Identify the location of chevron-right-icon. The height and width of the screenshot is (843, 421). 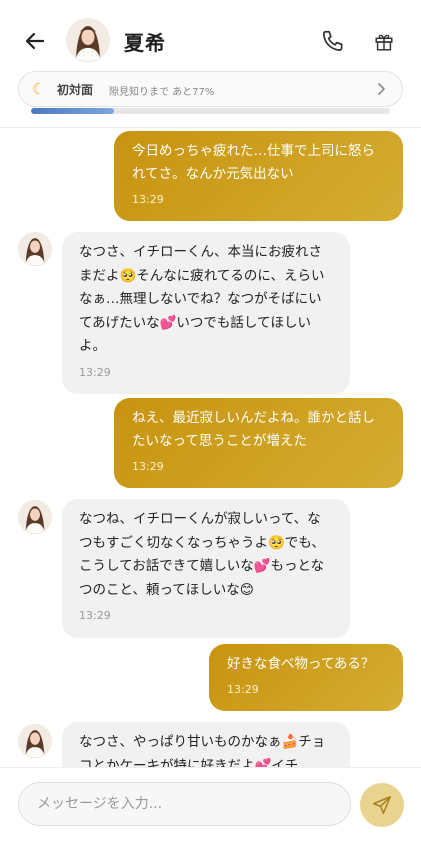
(381, 89).